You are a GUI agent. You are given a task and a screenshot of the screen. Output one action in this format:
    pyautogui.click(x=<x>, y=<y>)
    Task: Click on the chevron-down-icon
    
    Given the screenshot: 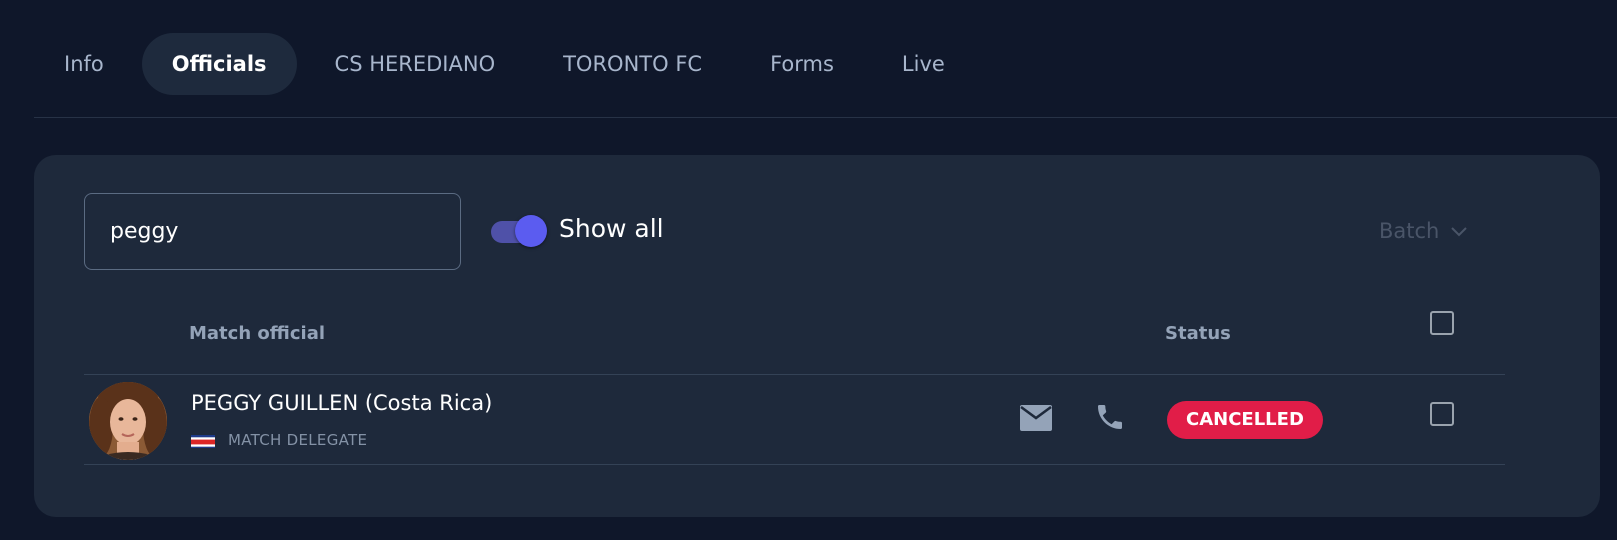 What is the action you would take?
    pyautogui.click(x=1459, y=232)
    